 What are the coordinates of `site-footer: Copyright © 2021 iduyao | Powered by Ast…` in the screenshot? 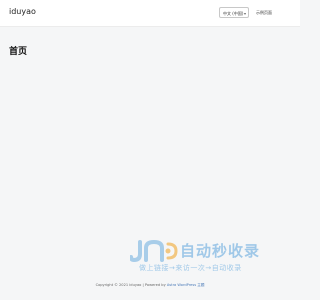 It's located at (150, 285).